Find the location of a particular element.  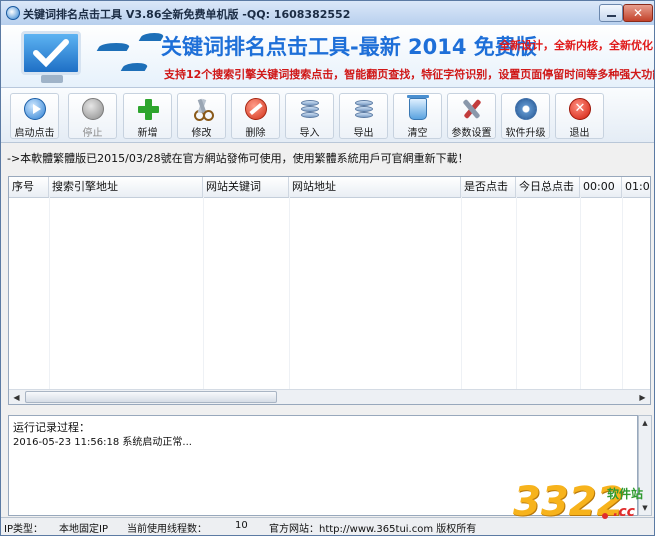

column-header-keyword: 网站关键词 is located at coordinates (246, 187).